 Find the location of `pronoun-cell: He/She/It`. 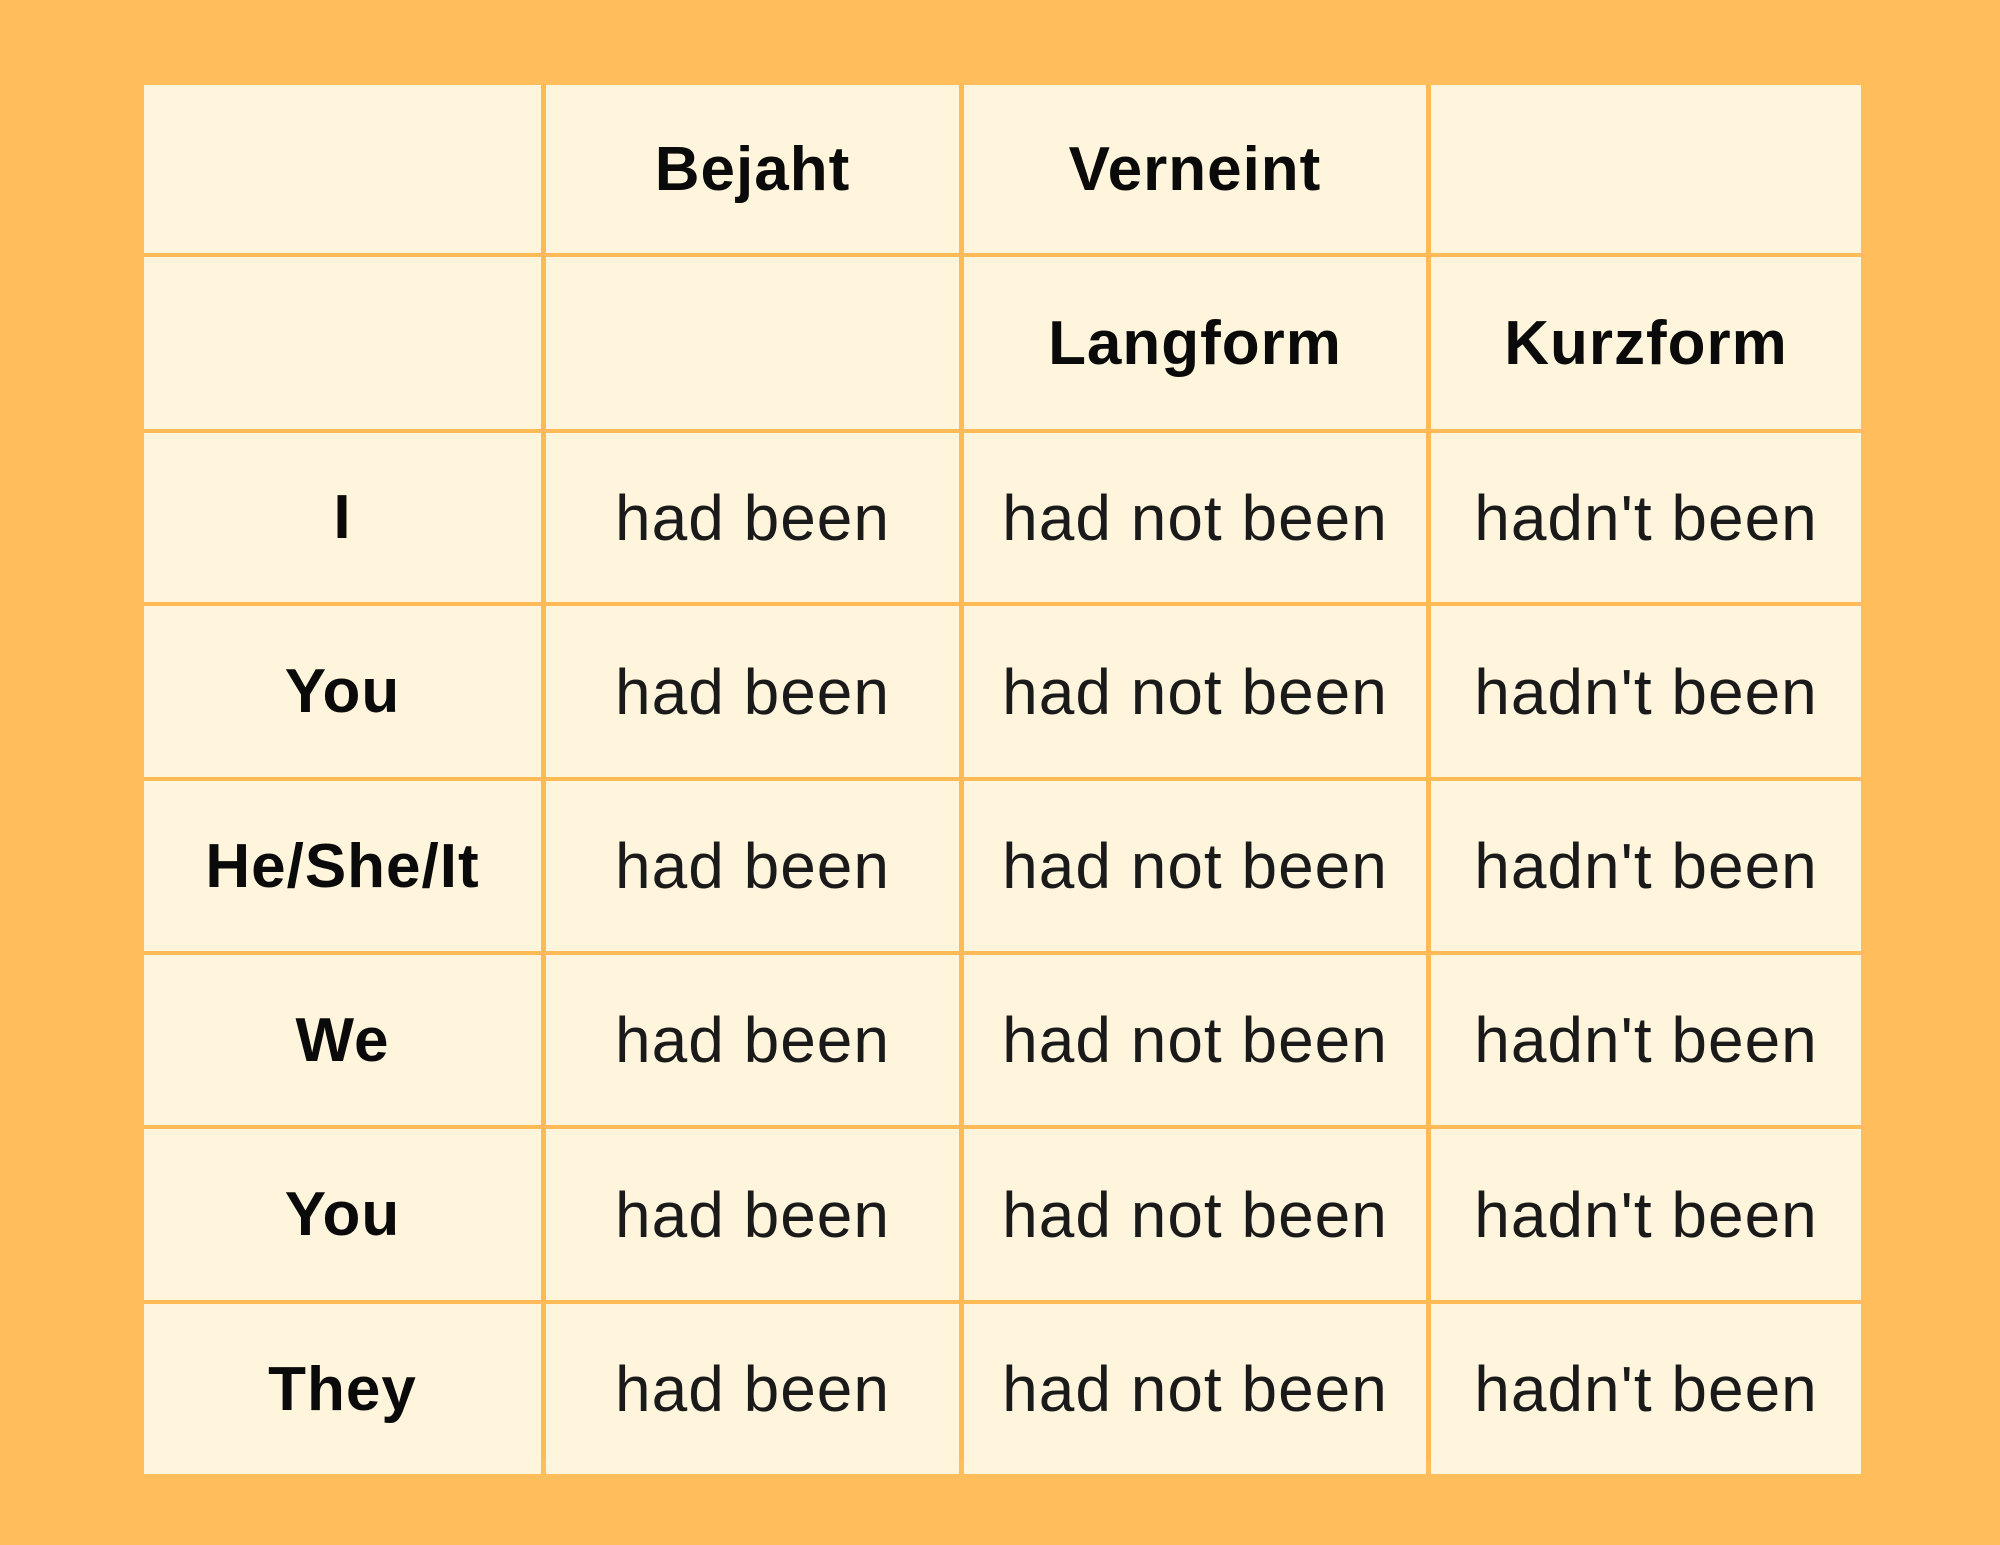

pronoun-cell: He/She/It is located at coordinates (342, 866).